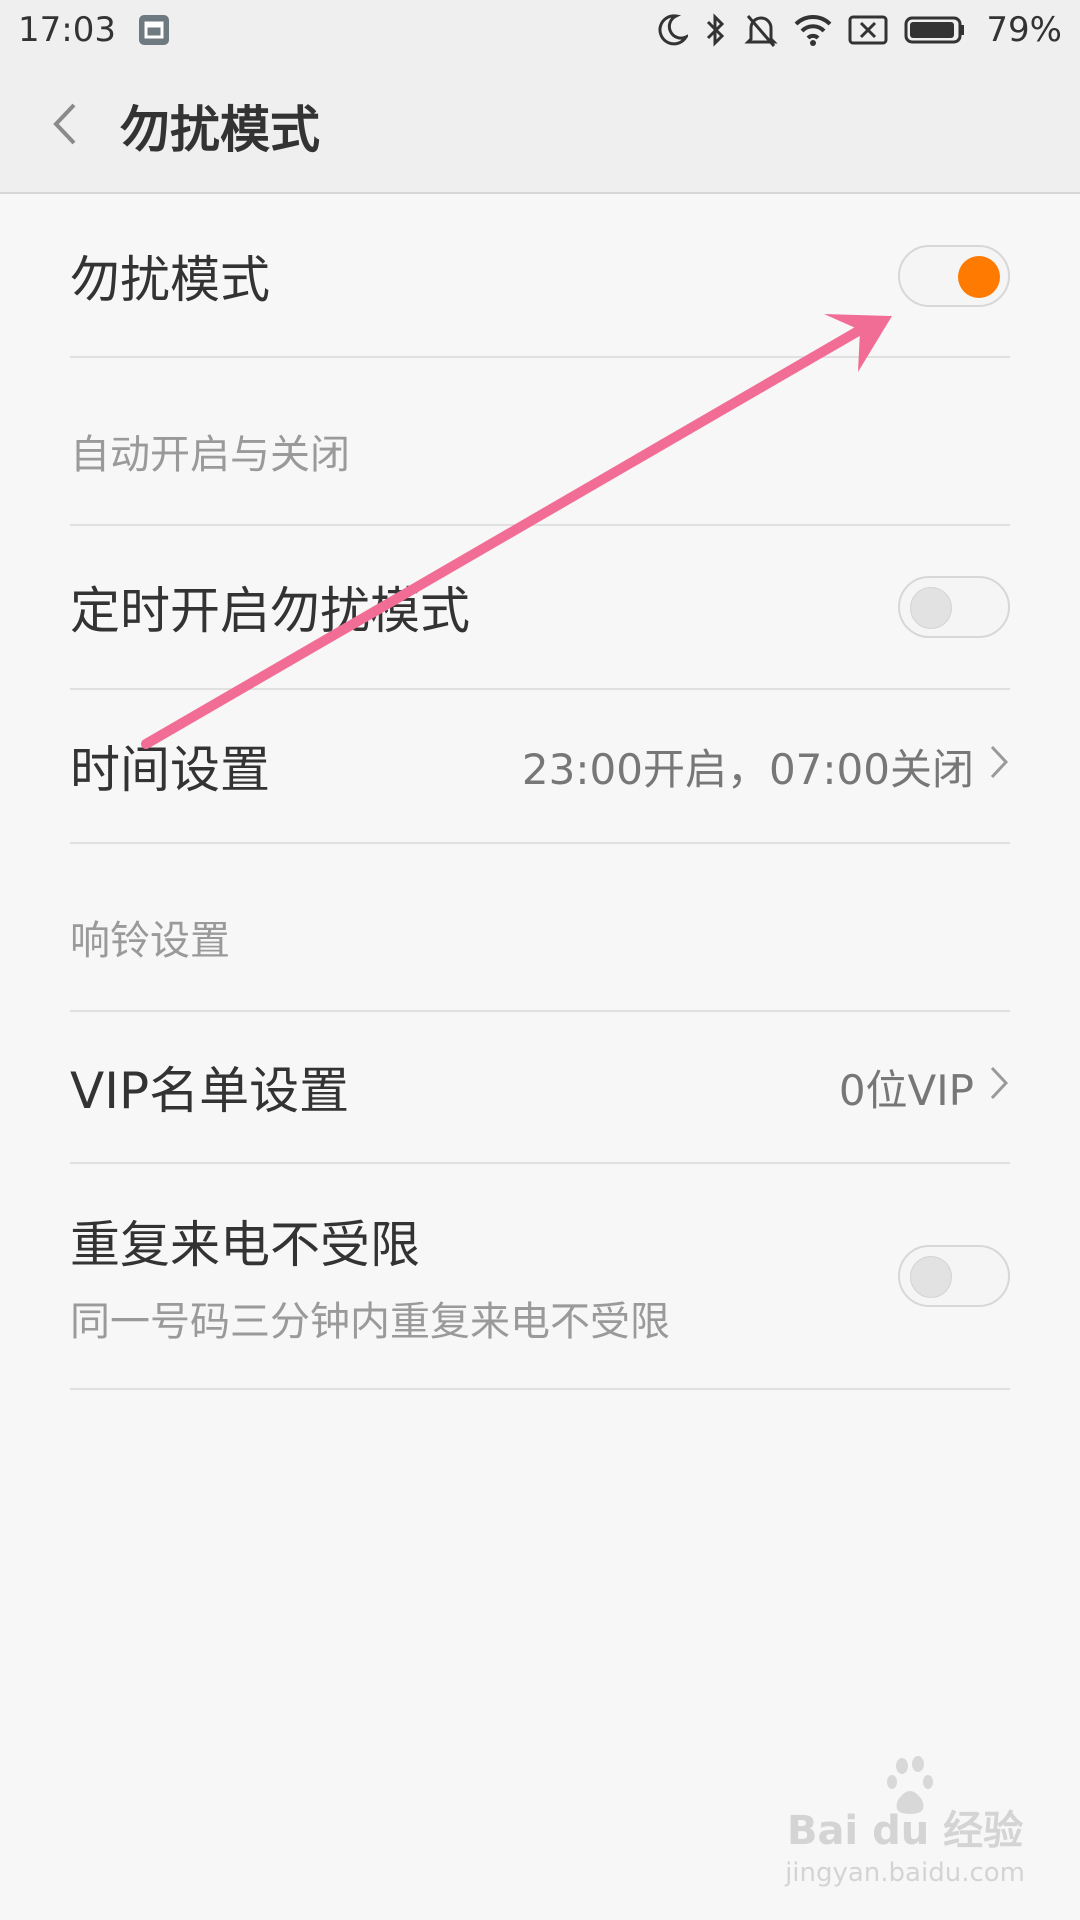  I want to click on baidu-watermark: Bai du 经验 jingyan.baidu.com, so click(905, 1821).